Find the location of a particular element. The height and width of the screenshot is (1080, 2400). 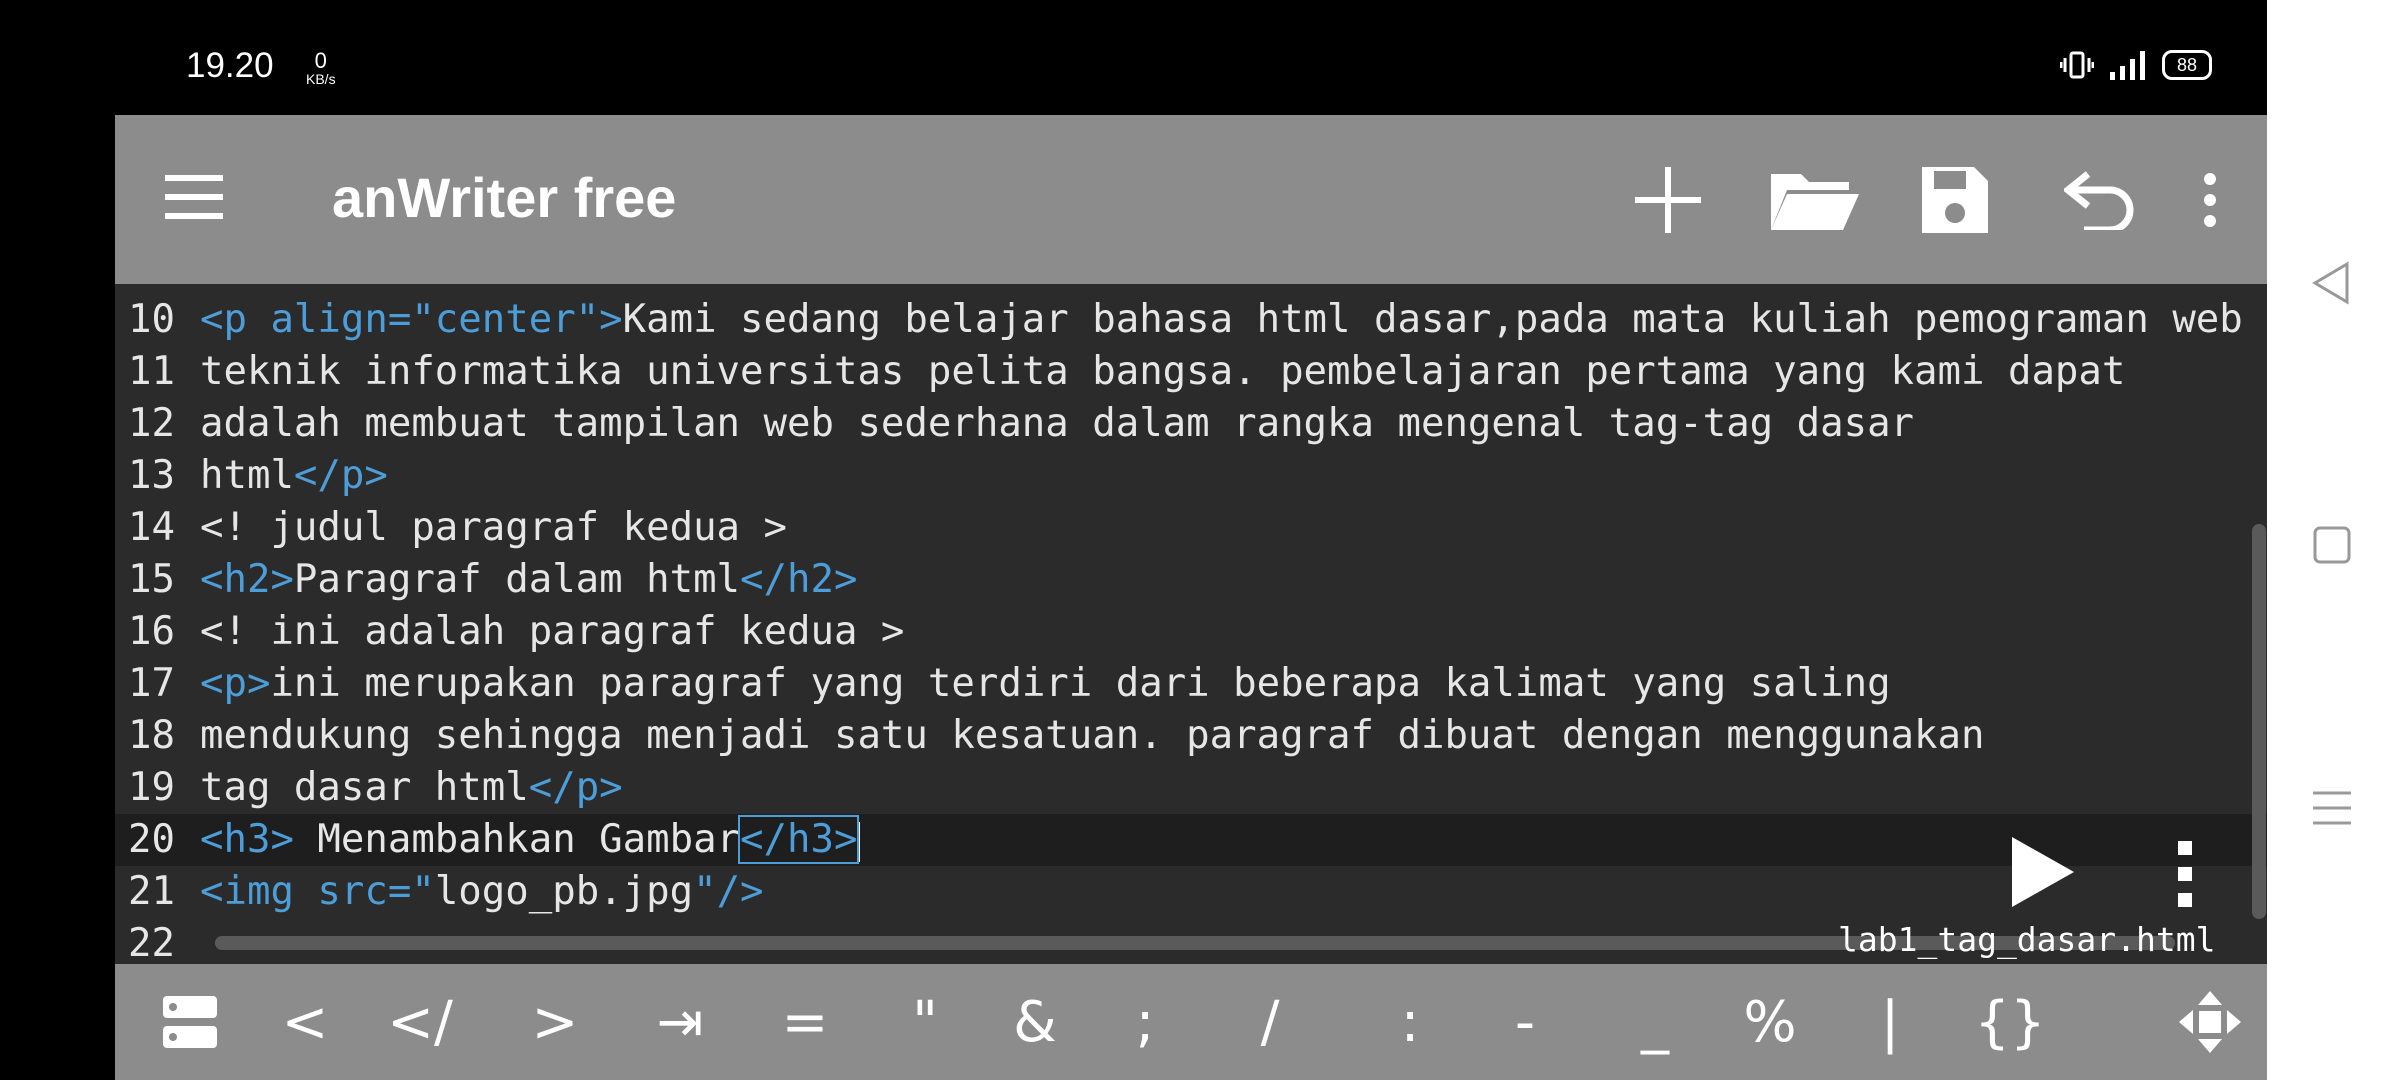

code-text: logo_pb.jpg is located at coordinates (564, 891).